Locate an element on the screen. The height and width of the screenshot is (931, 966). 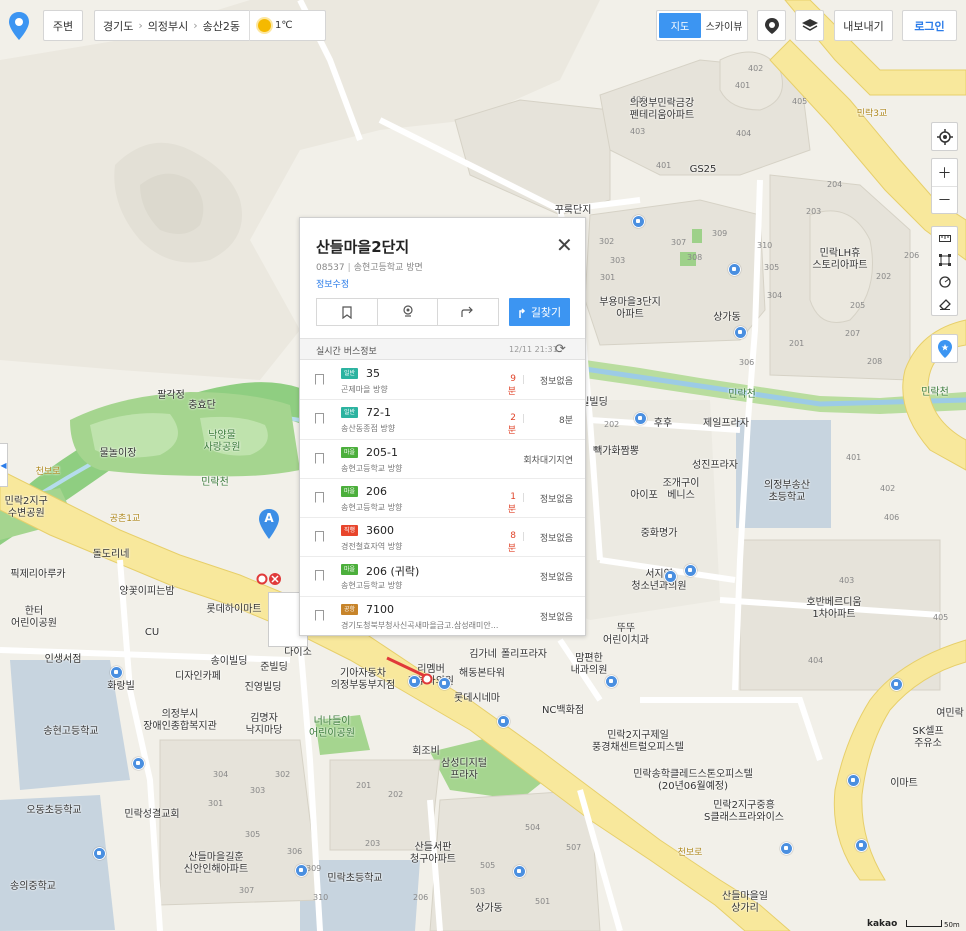
map-label: 준빌딩 is located at coordinates (274, 668).